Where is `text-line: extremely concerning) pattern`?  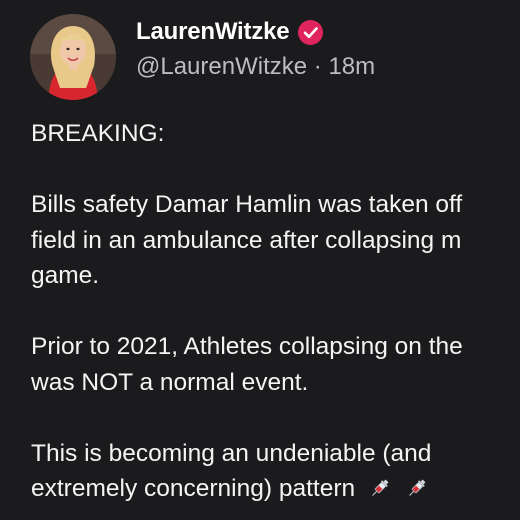 text-line: extremely concerning) pattern is located at coordinates (193, 488).